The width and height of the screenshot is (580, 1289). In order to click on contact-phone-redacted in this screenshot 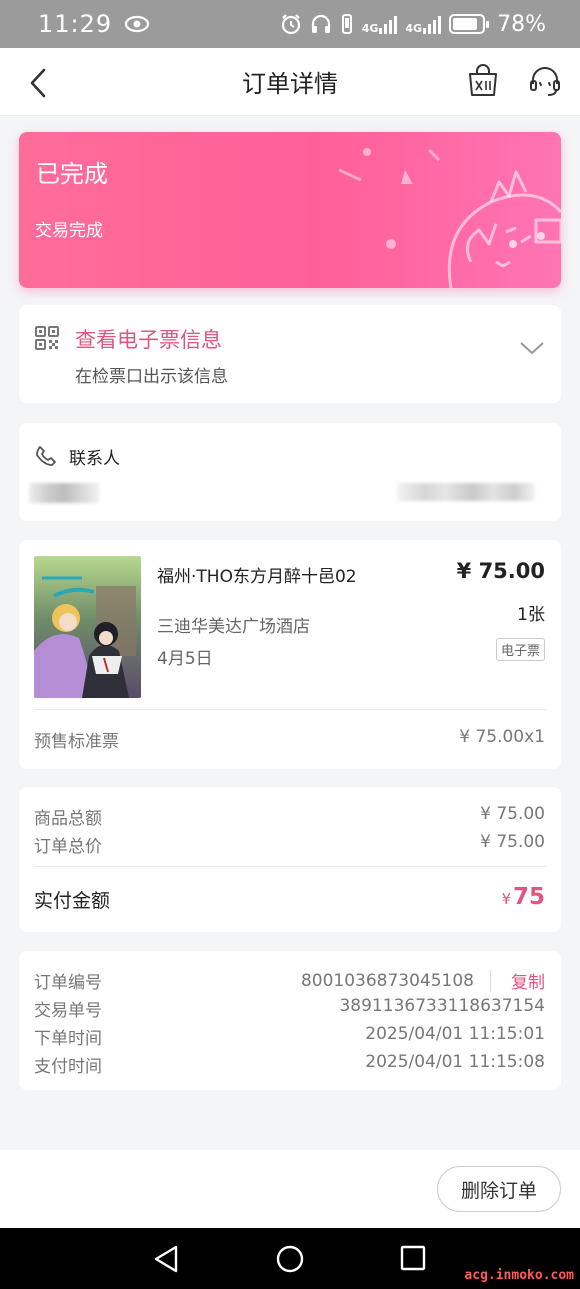, I will do `click(466, 492)`.